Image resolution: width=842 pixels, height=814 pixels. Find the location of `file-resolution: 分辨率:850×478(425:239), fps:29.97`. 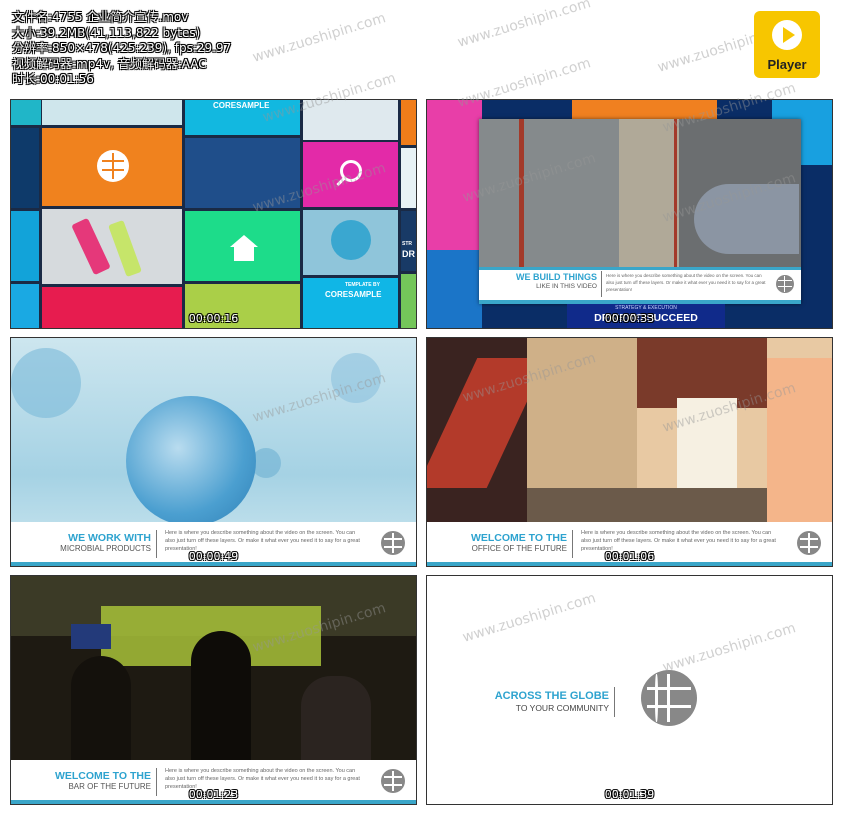

file-resolution: 分辨率:850×478(425:239), fps:29.97 is located at coordinates (122, 48).